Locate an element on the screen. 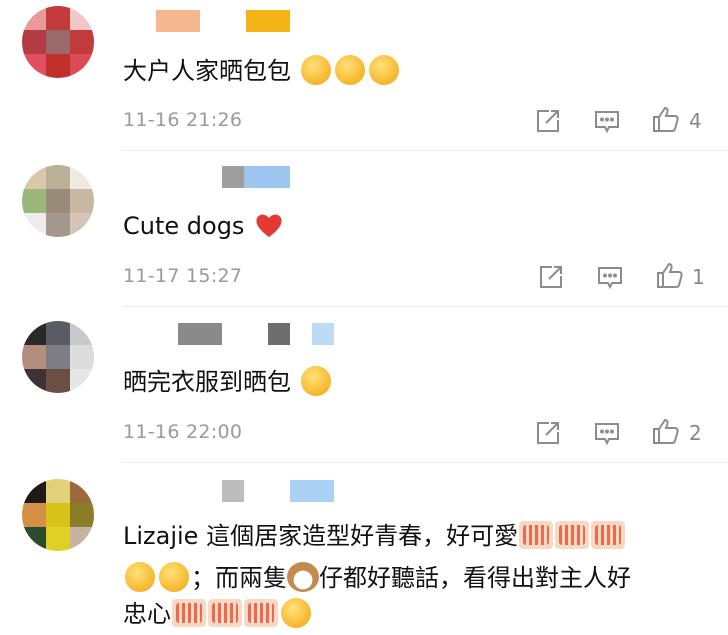 The width and height of the screenshot is (728, 635). timestamp: 11-16 21:26 is located at coordinates (183, 120).